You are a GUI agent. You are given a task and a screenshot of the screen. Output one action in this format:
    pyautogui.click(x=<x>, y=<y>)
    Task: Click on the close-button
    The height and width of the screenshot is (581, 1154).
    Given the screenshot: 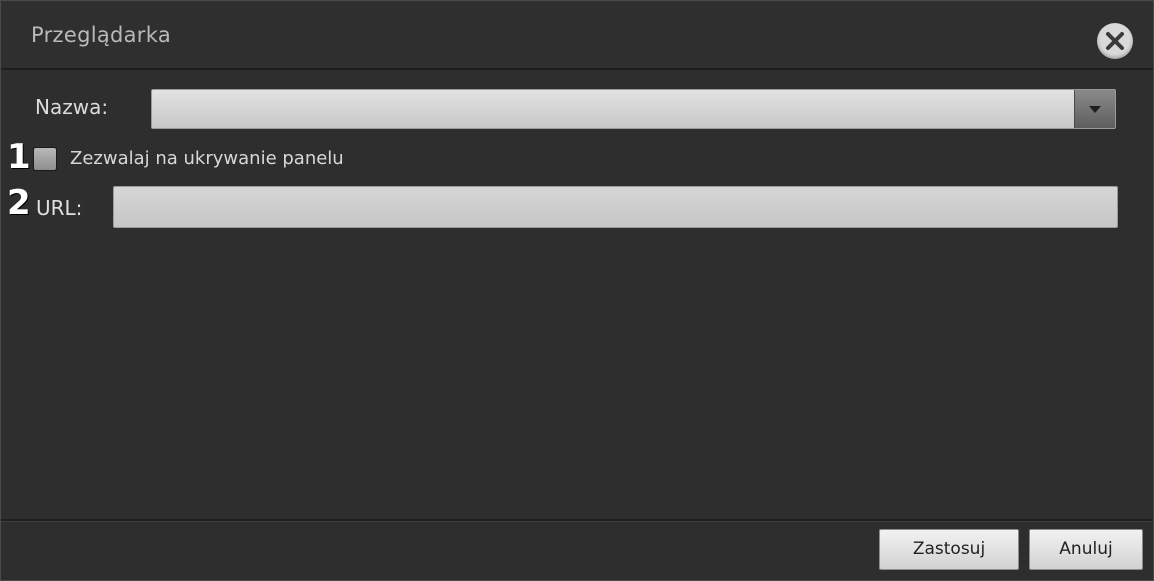 What is the action you would take?
    pyautogui.click(x=1115, y=41)
    